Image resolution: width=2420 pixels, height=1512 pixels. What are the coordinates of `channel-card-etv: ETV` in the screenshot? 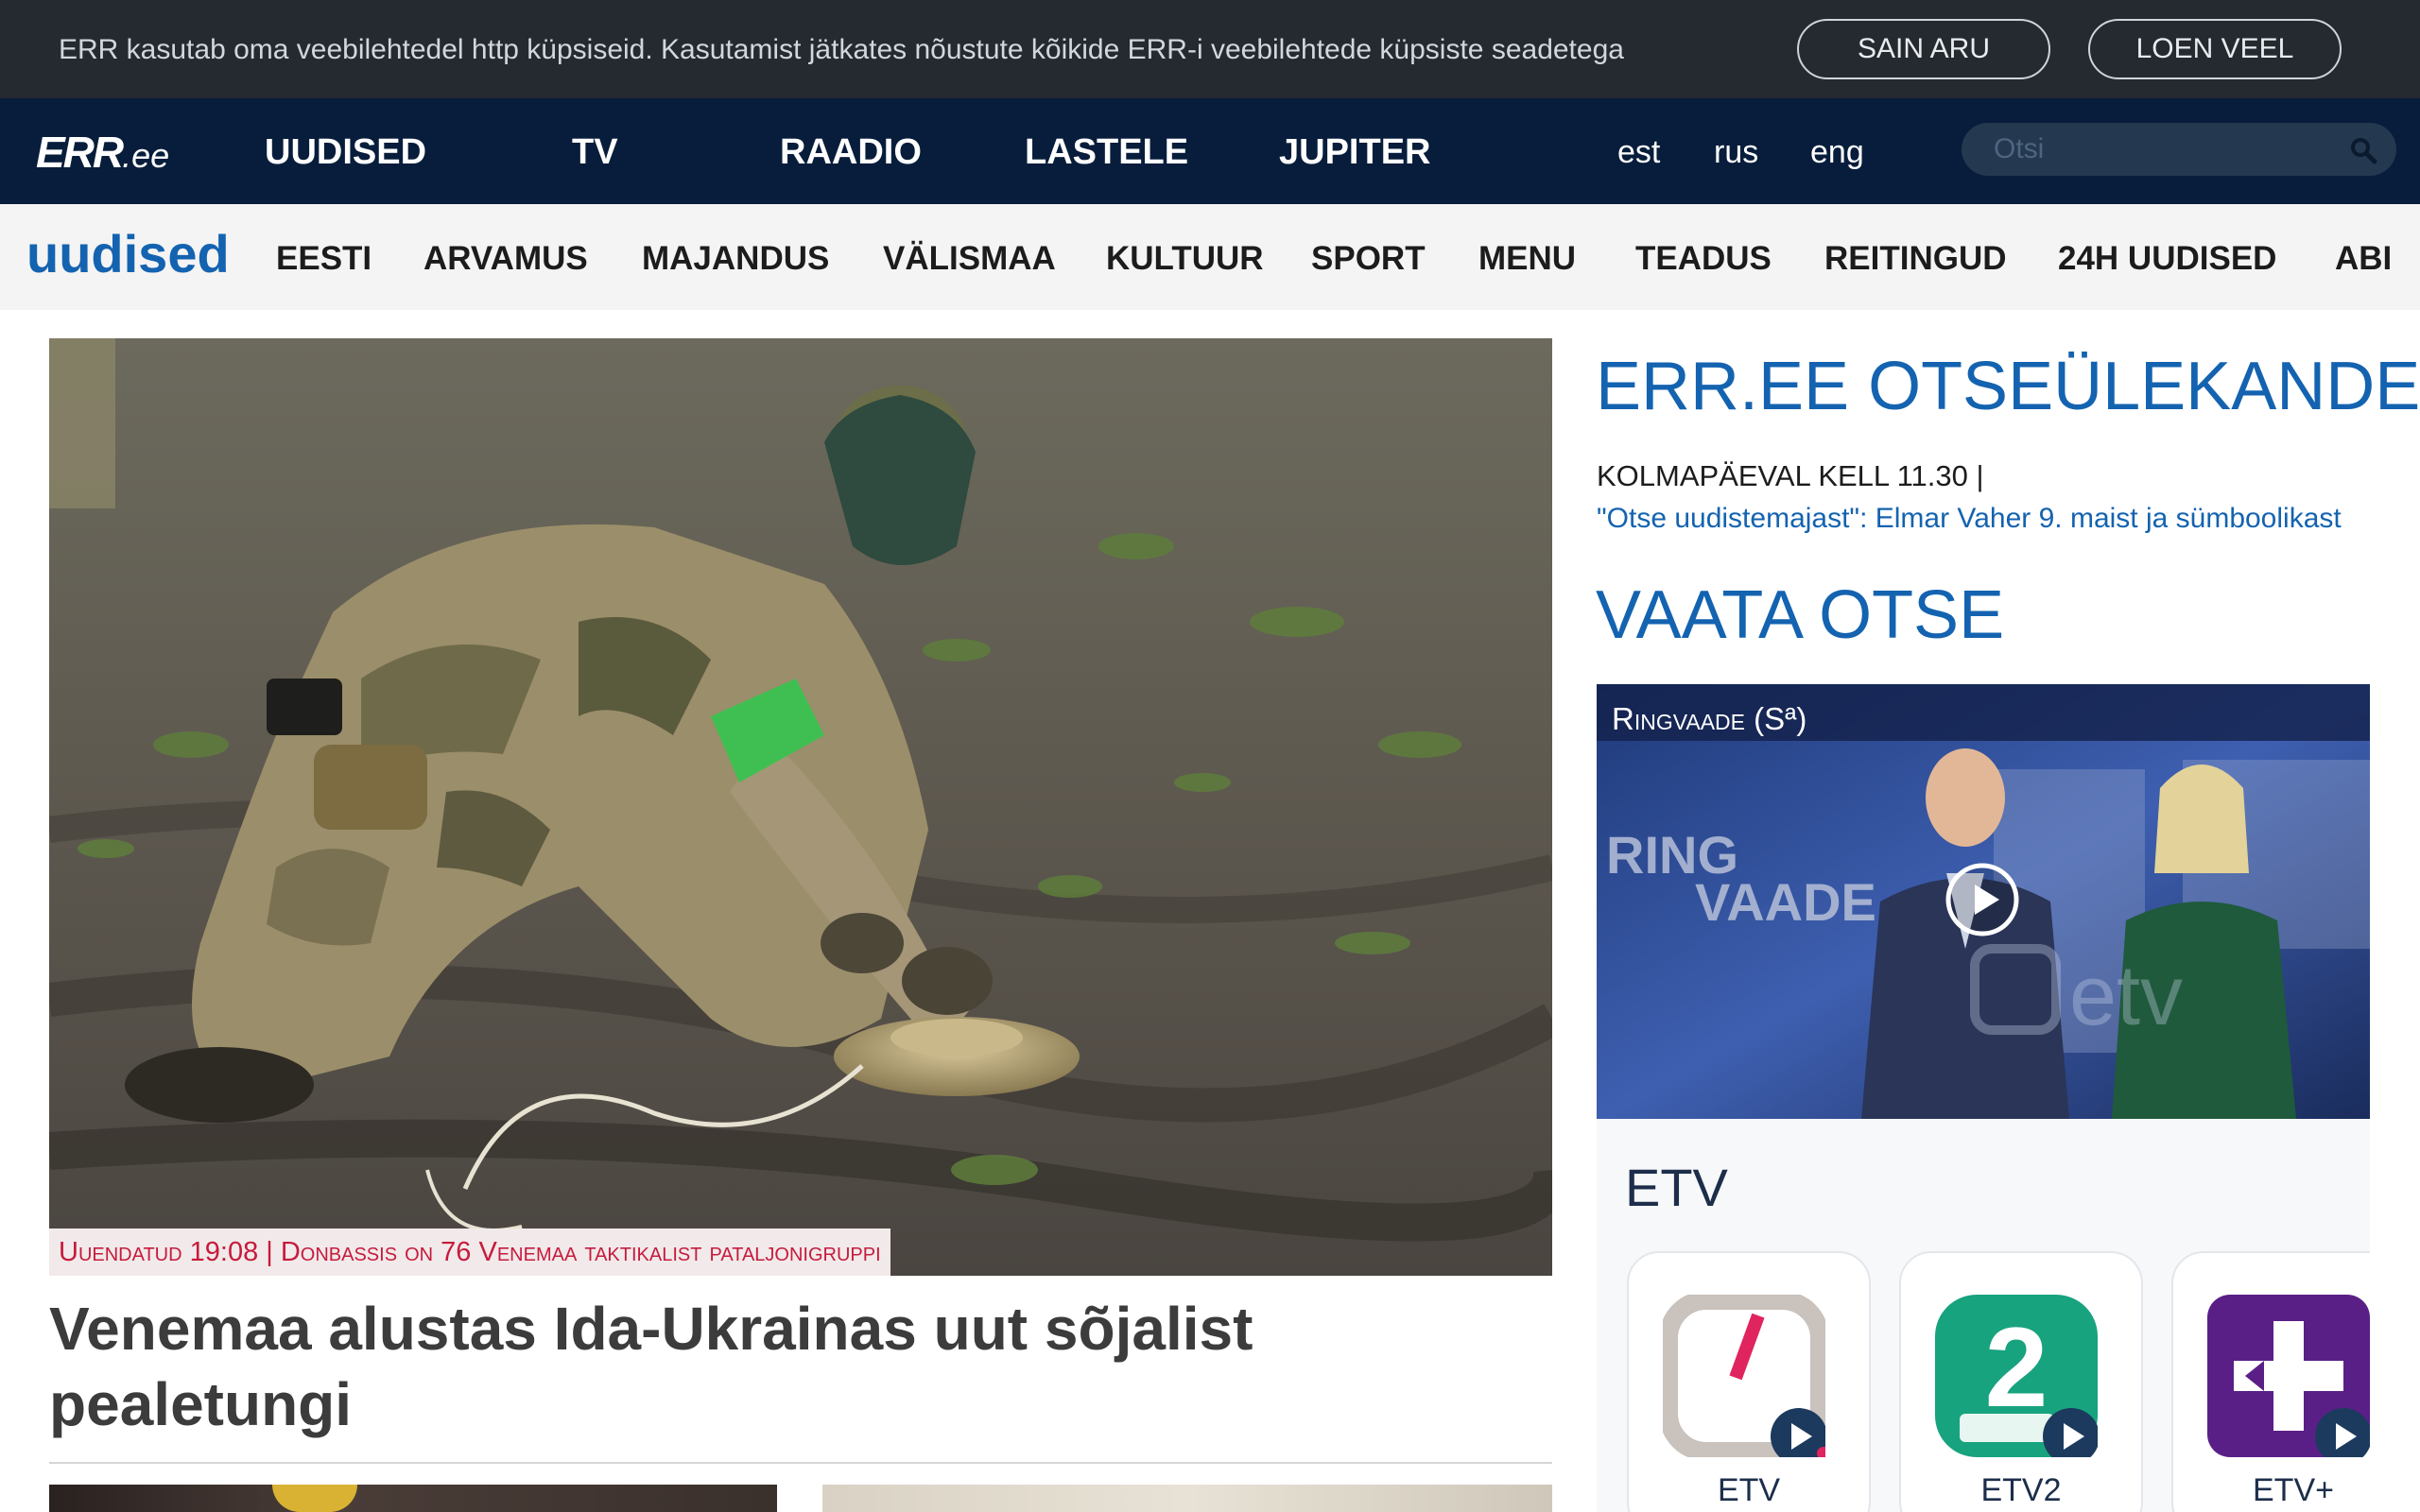 It's located at (1749, 1381).